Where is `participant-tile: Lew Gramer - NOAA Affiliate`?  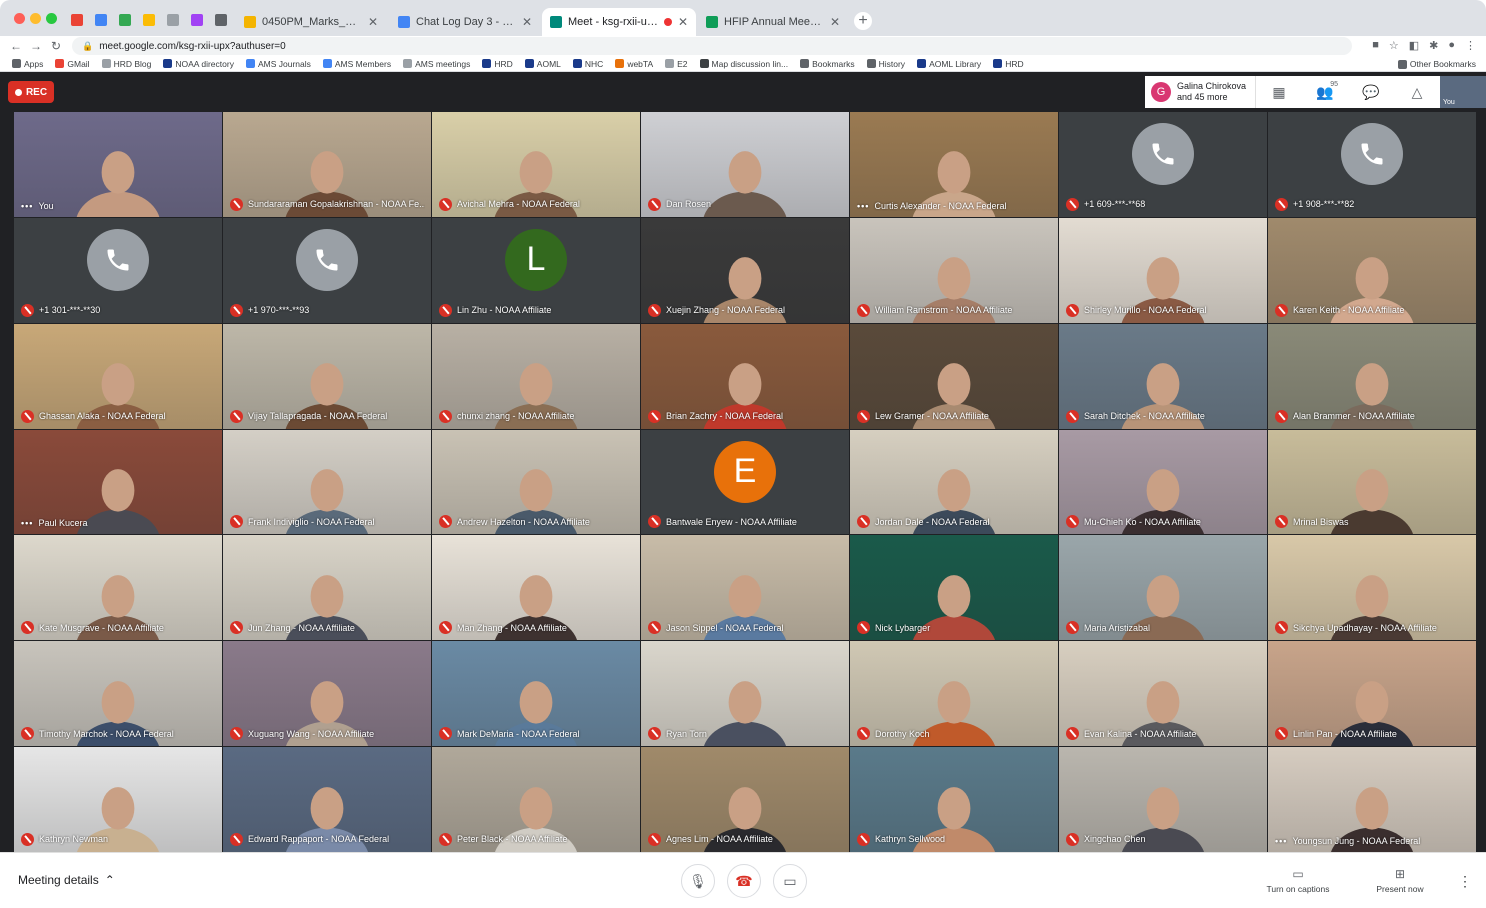 participant-tile: Lew Gramer - NOAA Affiliate is located at coordinates (954, 376).